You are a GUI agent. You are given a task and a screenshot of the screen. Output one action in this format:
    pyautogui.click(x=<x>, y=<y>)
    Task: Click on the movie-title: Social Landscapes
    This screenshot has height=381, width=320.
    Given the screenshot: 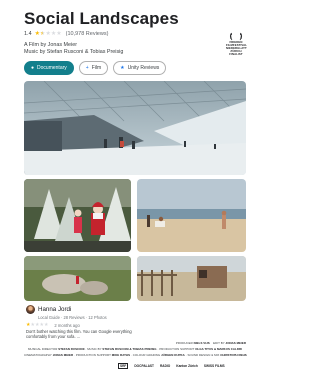 What is the action you would take?
    pyautogui.click(x=101, y=18)
    